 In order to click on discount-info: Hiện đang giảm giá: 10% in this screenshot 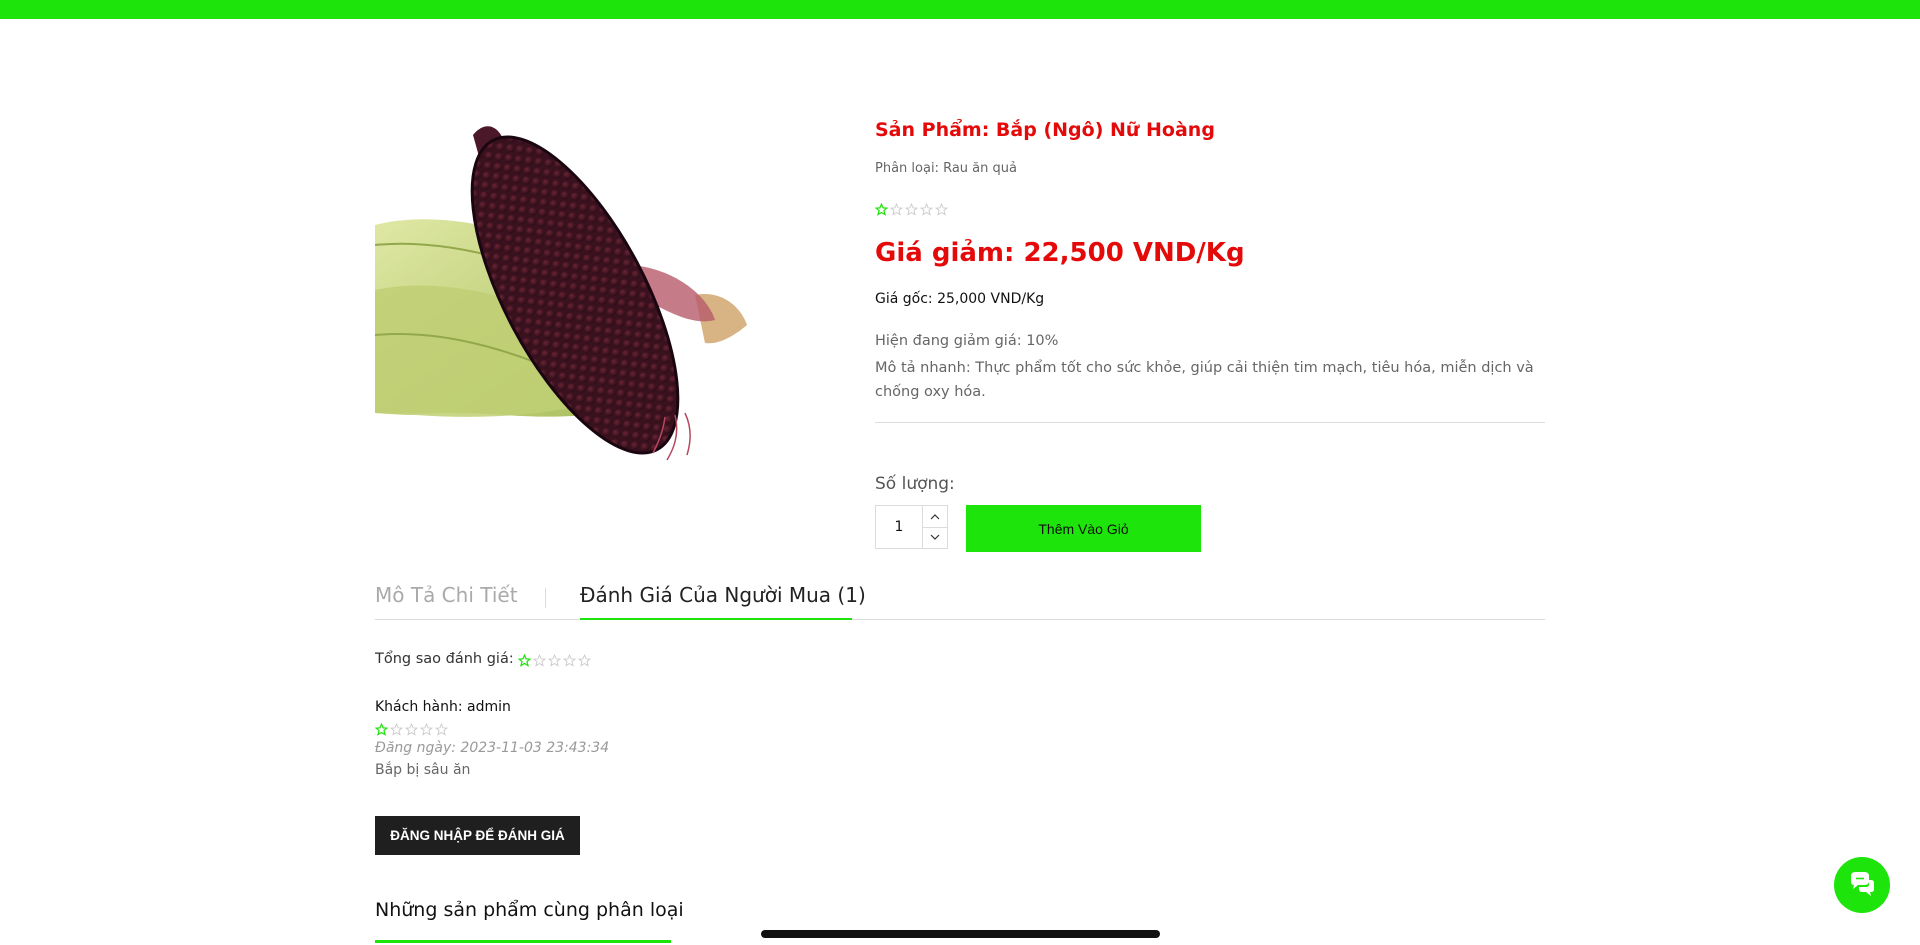, I will do `click(967, 341)`.